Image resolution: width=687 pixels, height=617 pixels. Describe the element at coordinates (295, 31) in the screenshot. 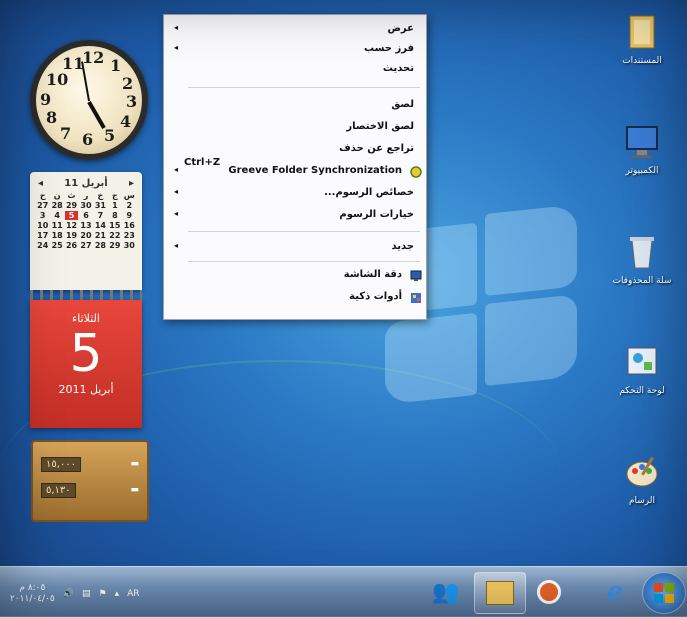

I see `menu-item-view: عرض ◂` at that location.